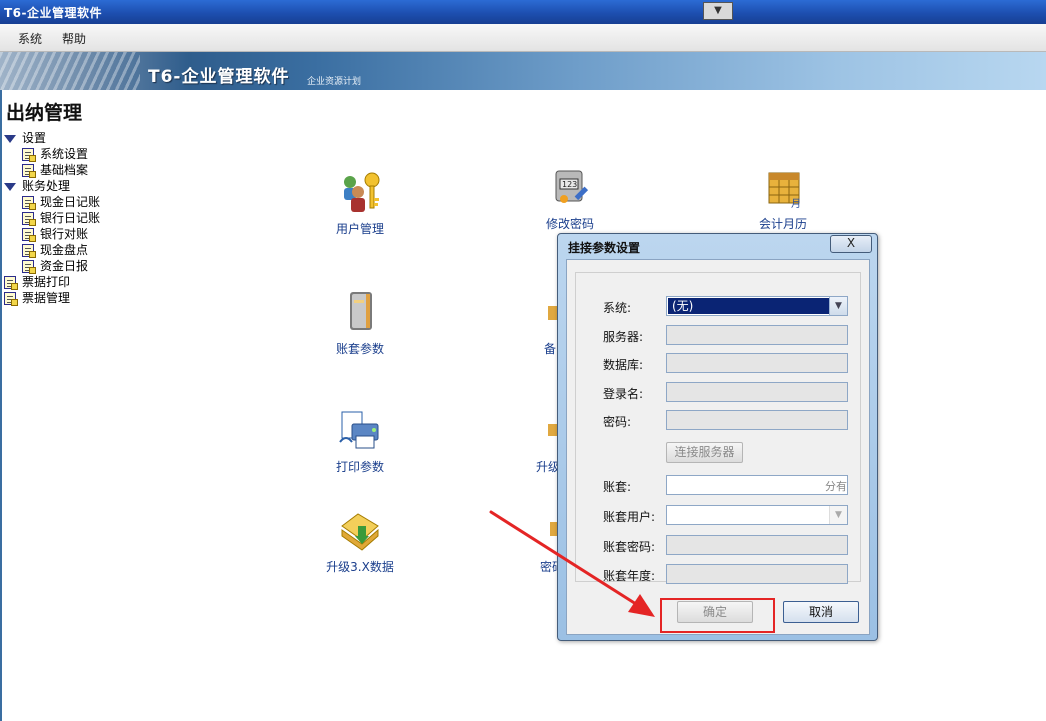  I want to click on account-set-hint: 分有, so click(836, 486).